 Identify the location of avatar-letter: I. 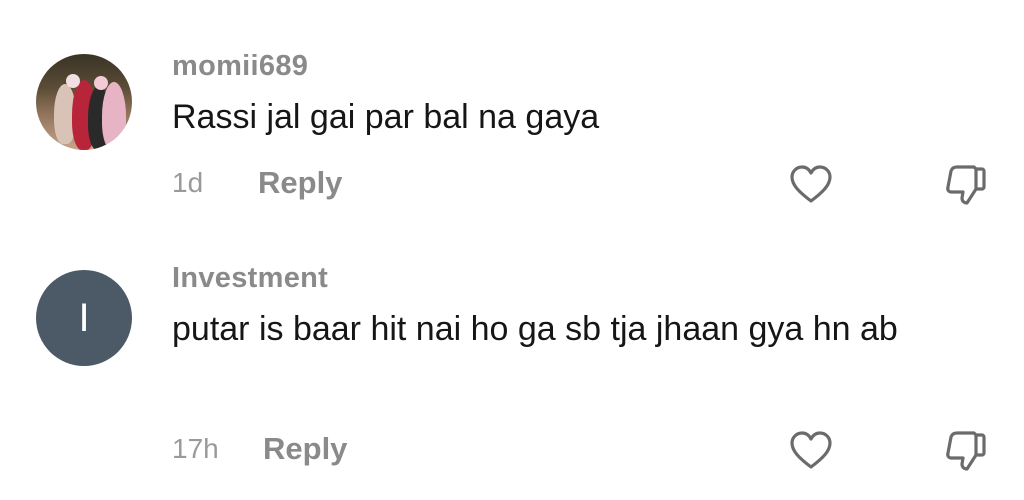
(84, 317).